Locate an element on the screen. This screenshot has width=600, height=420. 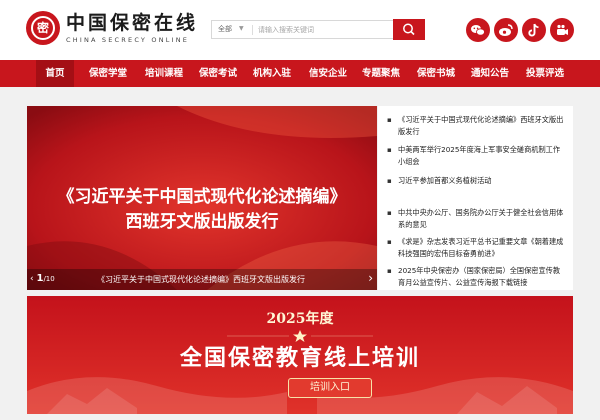
nav-item-home: 首页 is located at coordinates (55, 73).